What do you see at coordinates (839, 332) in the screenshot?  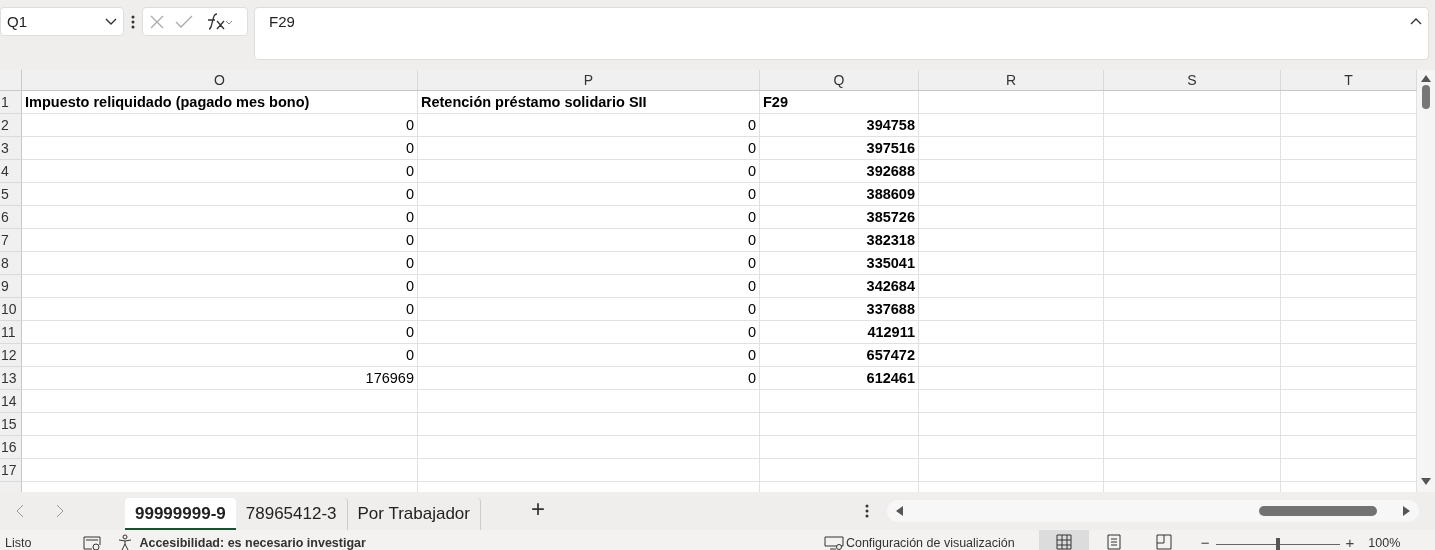 I see `table-cell: 412911` at bounding box center [839, 332].